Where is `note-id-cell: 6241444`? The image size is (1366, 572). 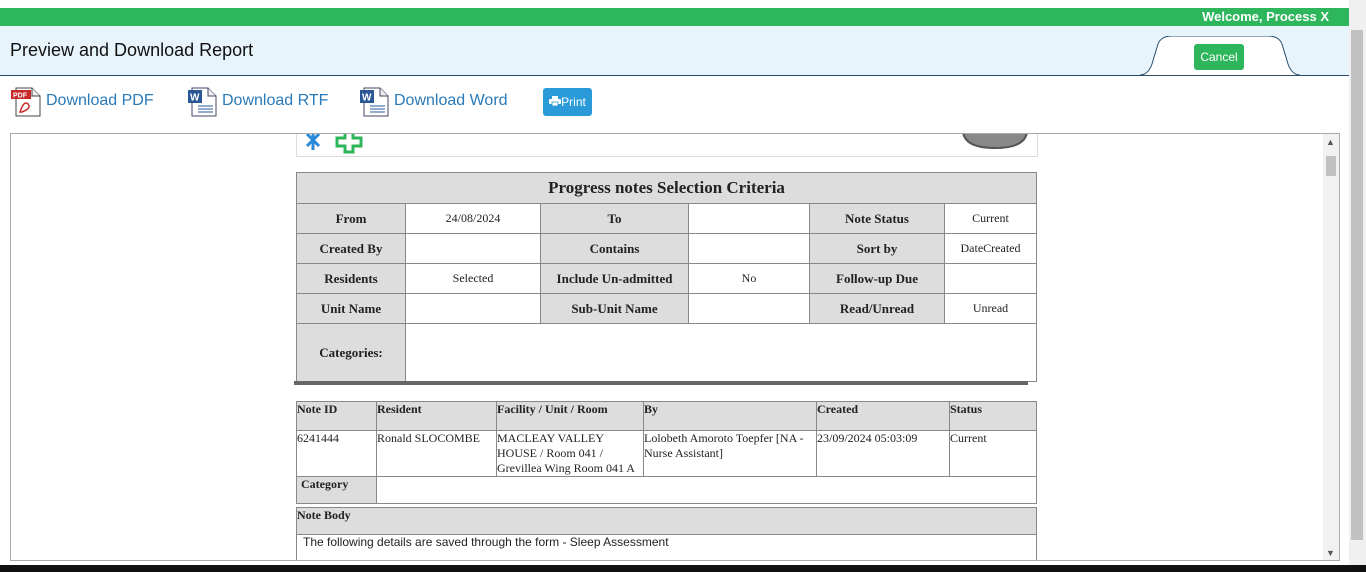
note-id-cell: 6241444 is located at coordinates (336, 453).